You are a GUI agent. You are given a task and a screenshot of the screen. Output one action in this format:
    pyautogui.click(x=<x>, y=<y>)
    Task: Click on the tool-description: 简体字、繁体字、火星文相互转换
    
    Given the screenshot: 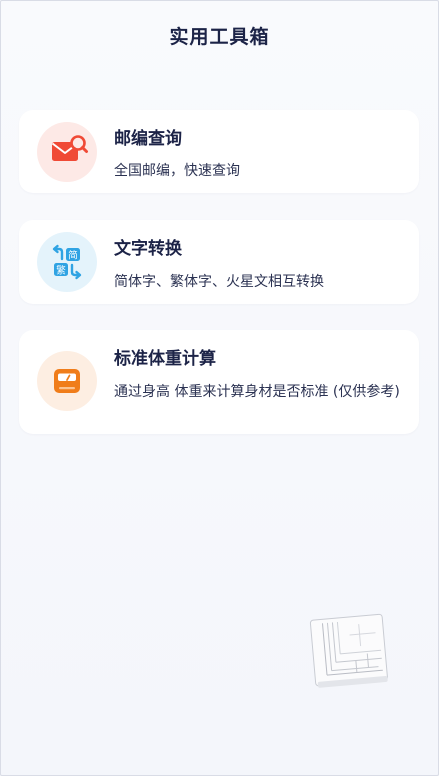 What is the action you would take?
    pyautogui.click(x=219, y=282)
    